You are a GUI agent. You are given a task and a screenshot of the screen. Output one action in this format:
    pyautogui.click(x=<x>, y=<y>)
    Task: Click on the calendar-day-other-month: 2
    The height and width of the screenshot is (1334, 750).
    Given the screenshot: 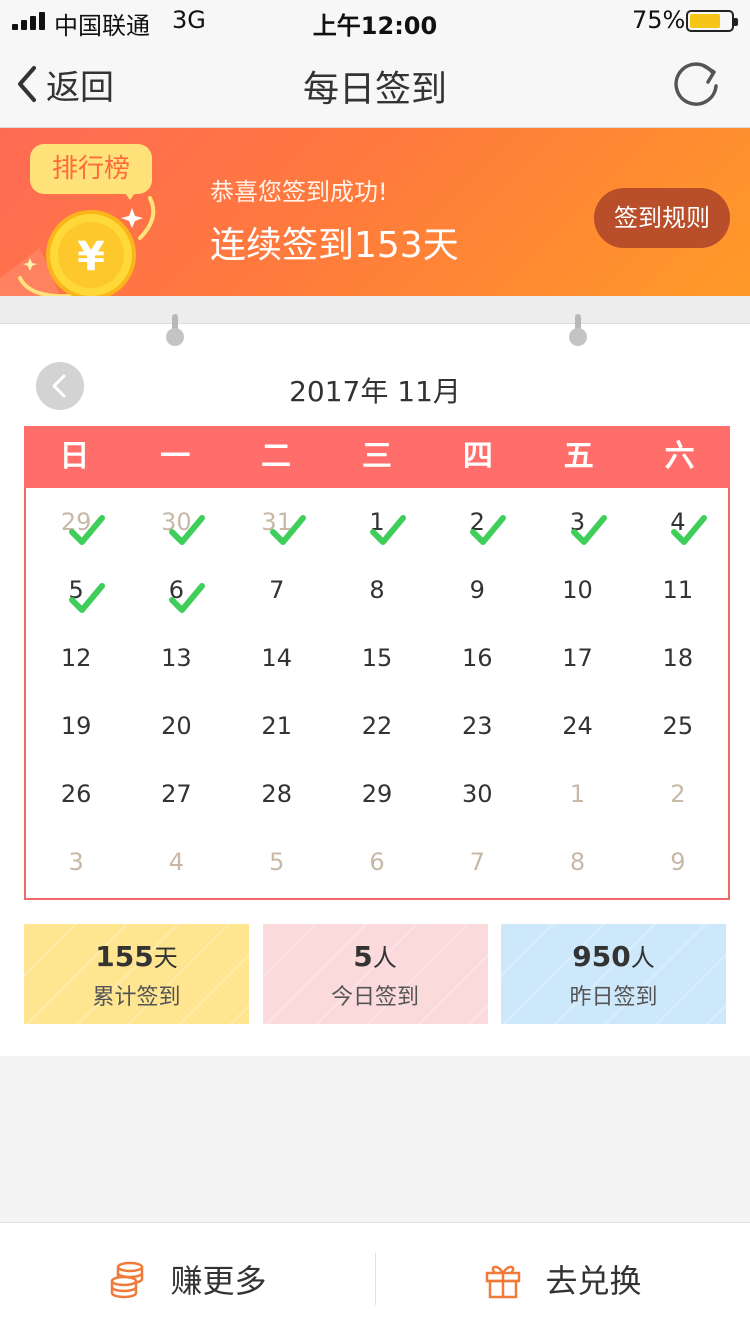 What is the action you would take?
    pyautogui.click(x=678, y=798)
    